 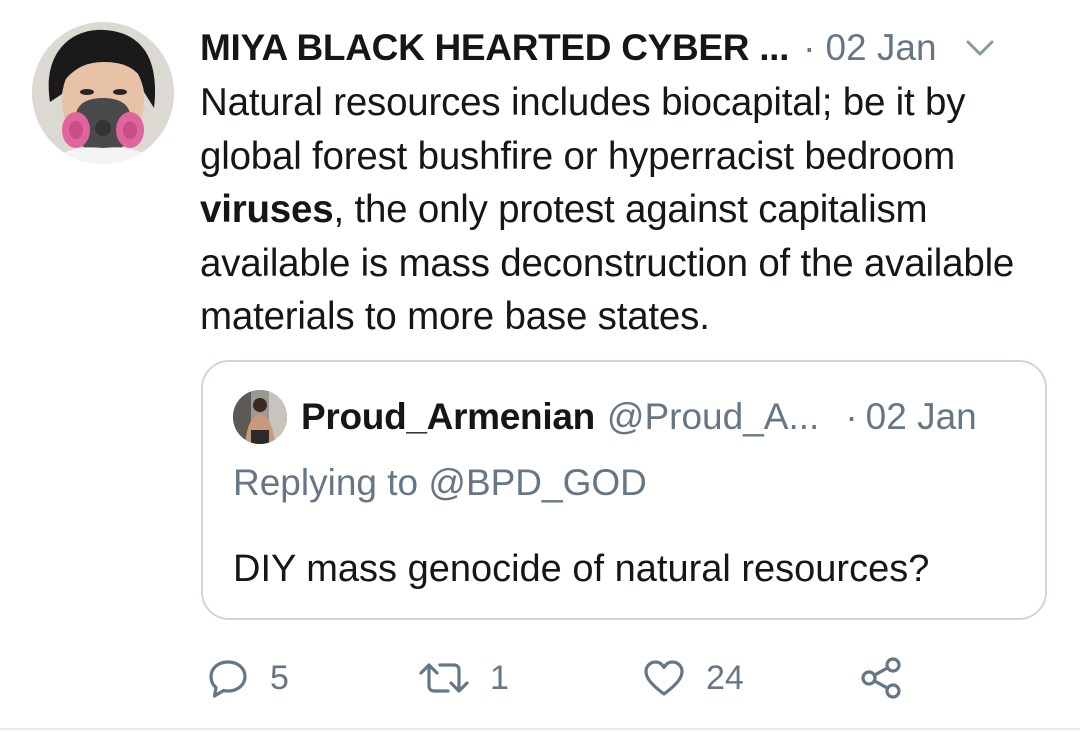 I want to click on retweet-button: 1, so click(x=463, y=678).